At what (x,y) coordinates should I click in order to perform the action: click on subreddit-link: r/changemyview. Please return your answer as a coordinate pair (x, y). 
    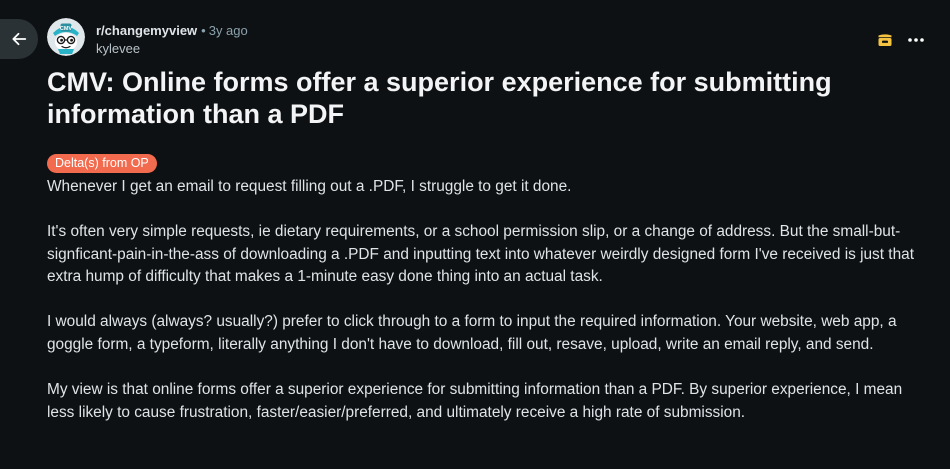
    Looking at the image, I should click on (146, 30).